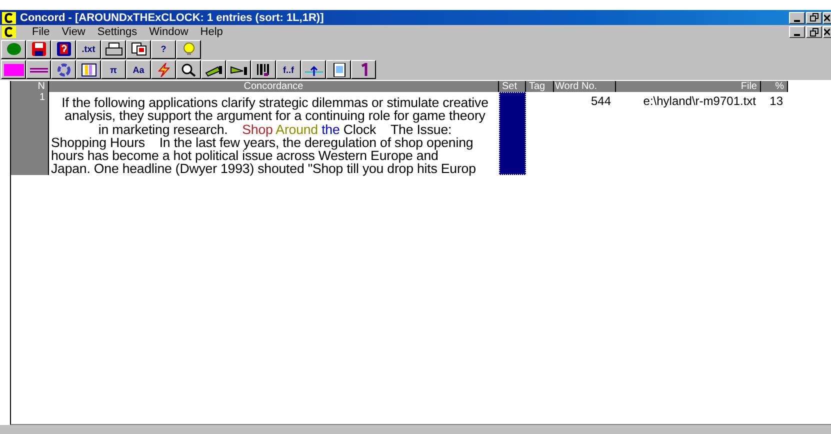 The width and height of the screenshot is (831, 434). What do you see at coordinates (338, 69) in the screenshot?
I see `notepad-icon` at bounding box center [338, 69].